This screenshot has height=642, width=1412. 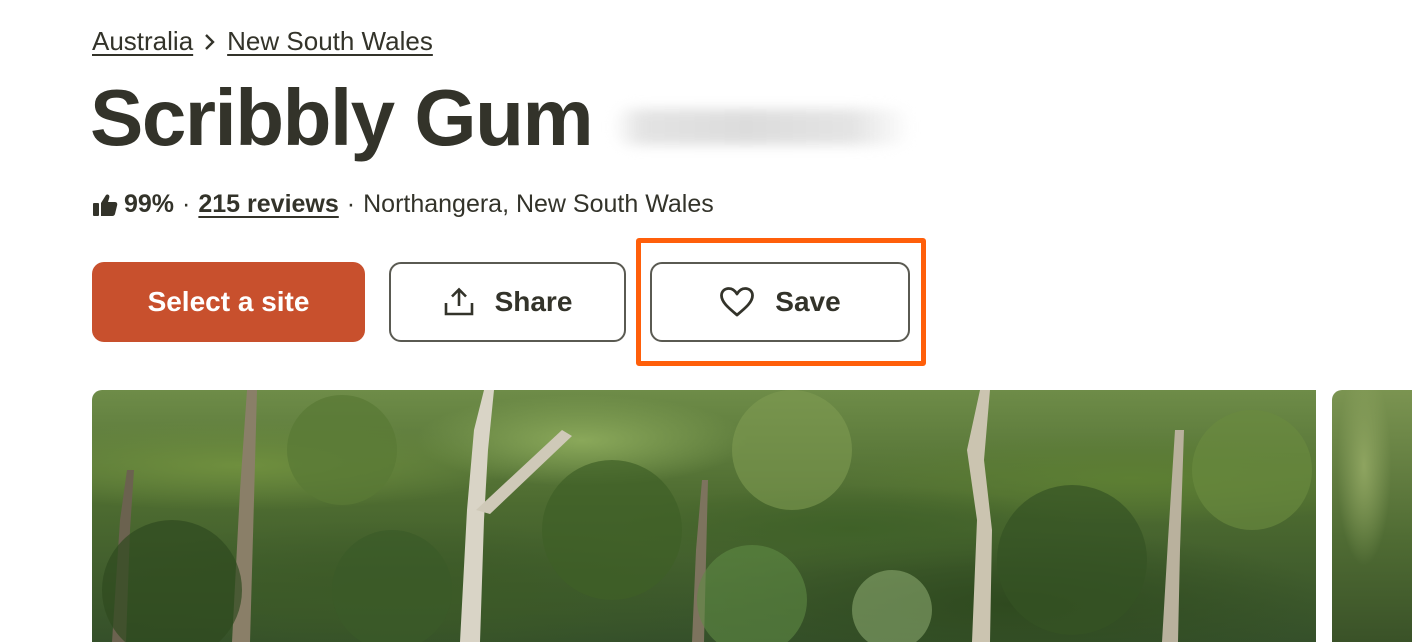 I want to click on save-label: Save, so click(x=808, y=301).